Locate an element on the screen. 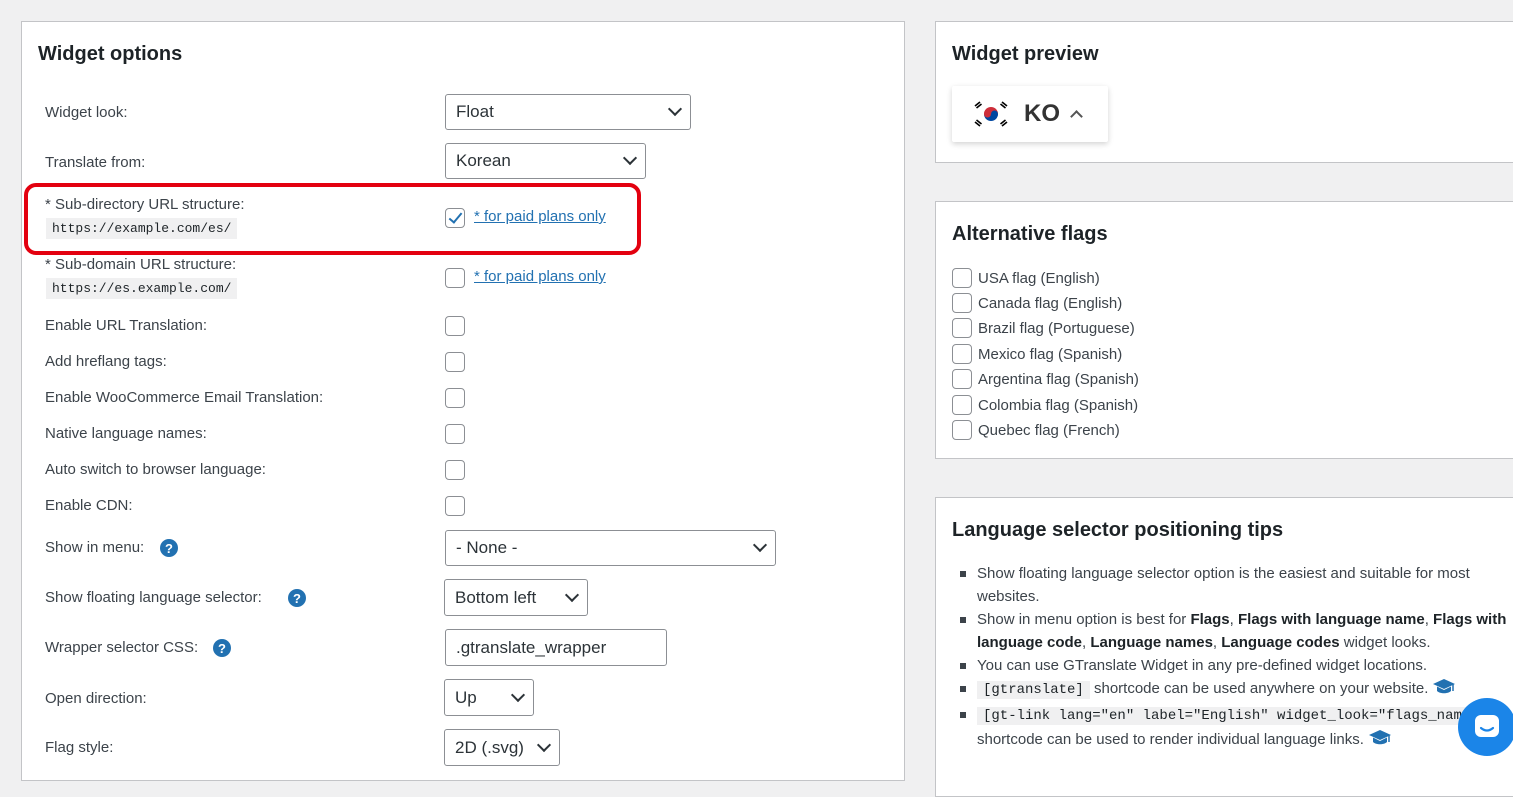 The image size is (1513, 797). alt-flag-label: Argentina flag (Spanish) is located at coordinates (1058, 379).